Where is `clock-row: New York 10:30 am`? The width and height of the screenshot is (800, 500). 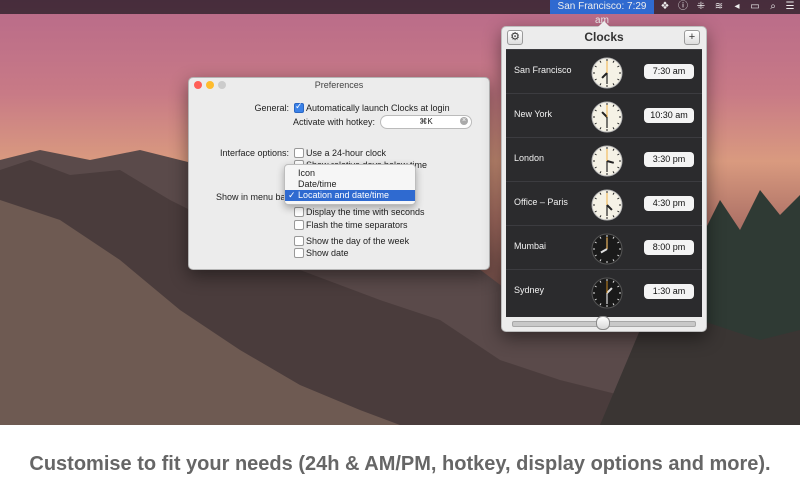 clock-row: New York 10:30 am is located at coordinates (604, 115).